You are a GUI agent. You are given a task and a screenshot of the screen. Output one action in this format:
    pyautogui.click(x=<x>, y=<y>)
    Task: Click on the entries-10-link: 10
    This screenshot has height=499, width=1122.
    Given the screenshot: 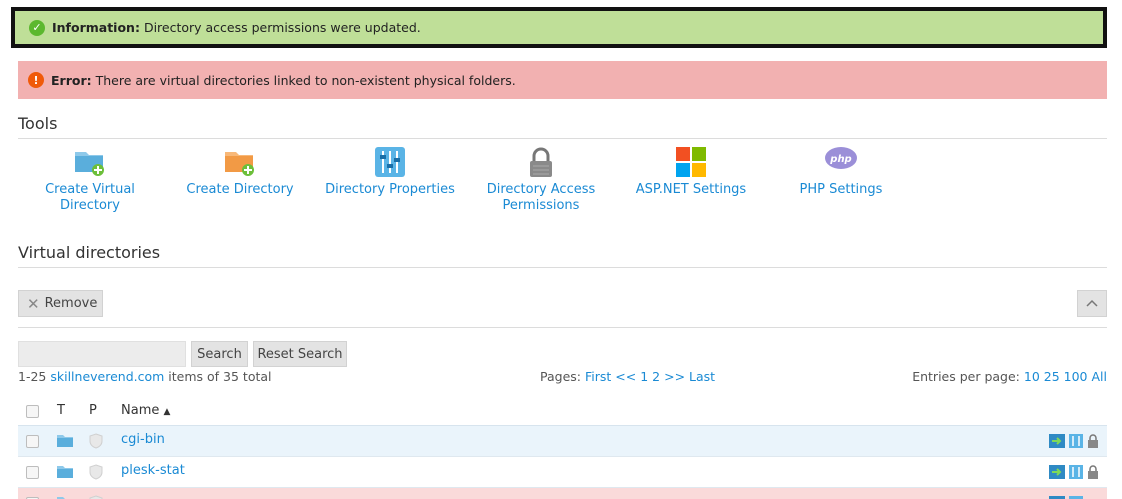 What is the action you would take?
    pyautogui.click(x=1032, y=376)
    